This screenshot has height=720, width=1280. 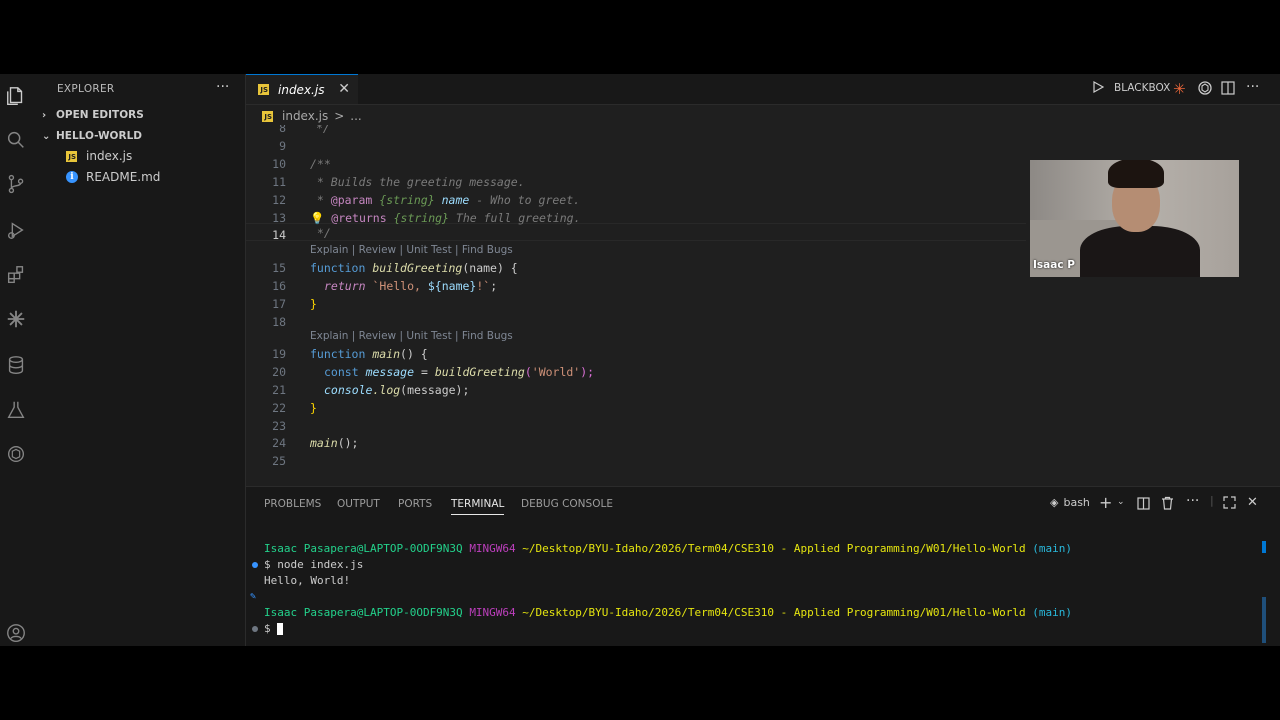 I want to click on line-number: 18, so click(x=279, y=322).